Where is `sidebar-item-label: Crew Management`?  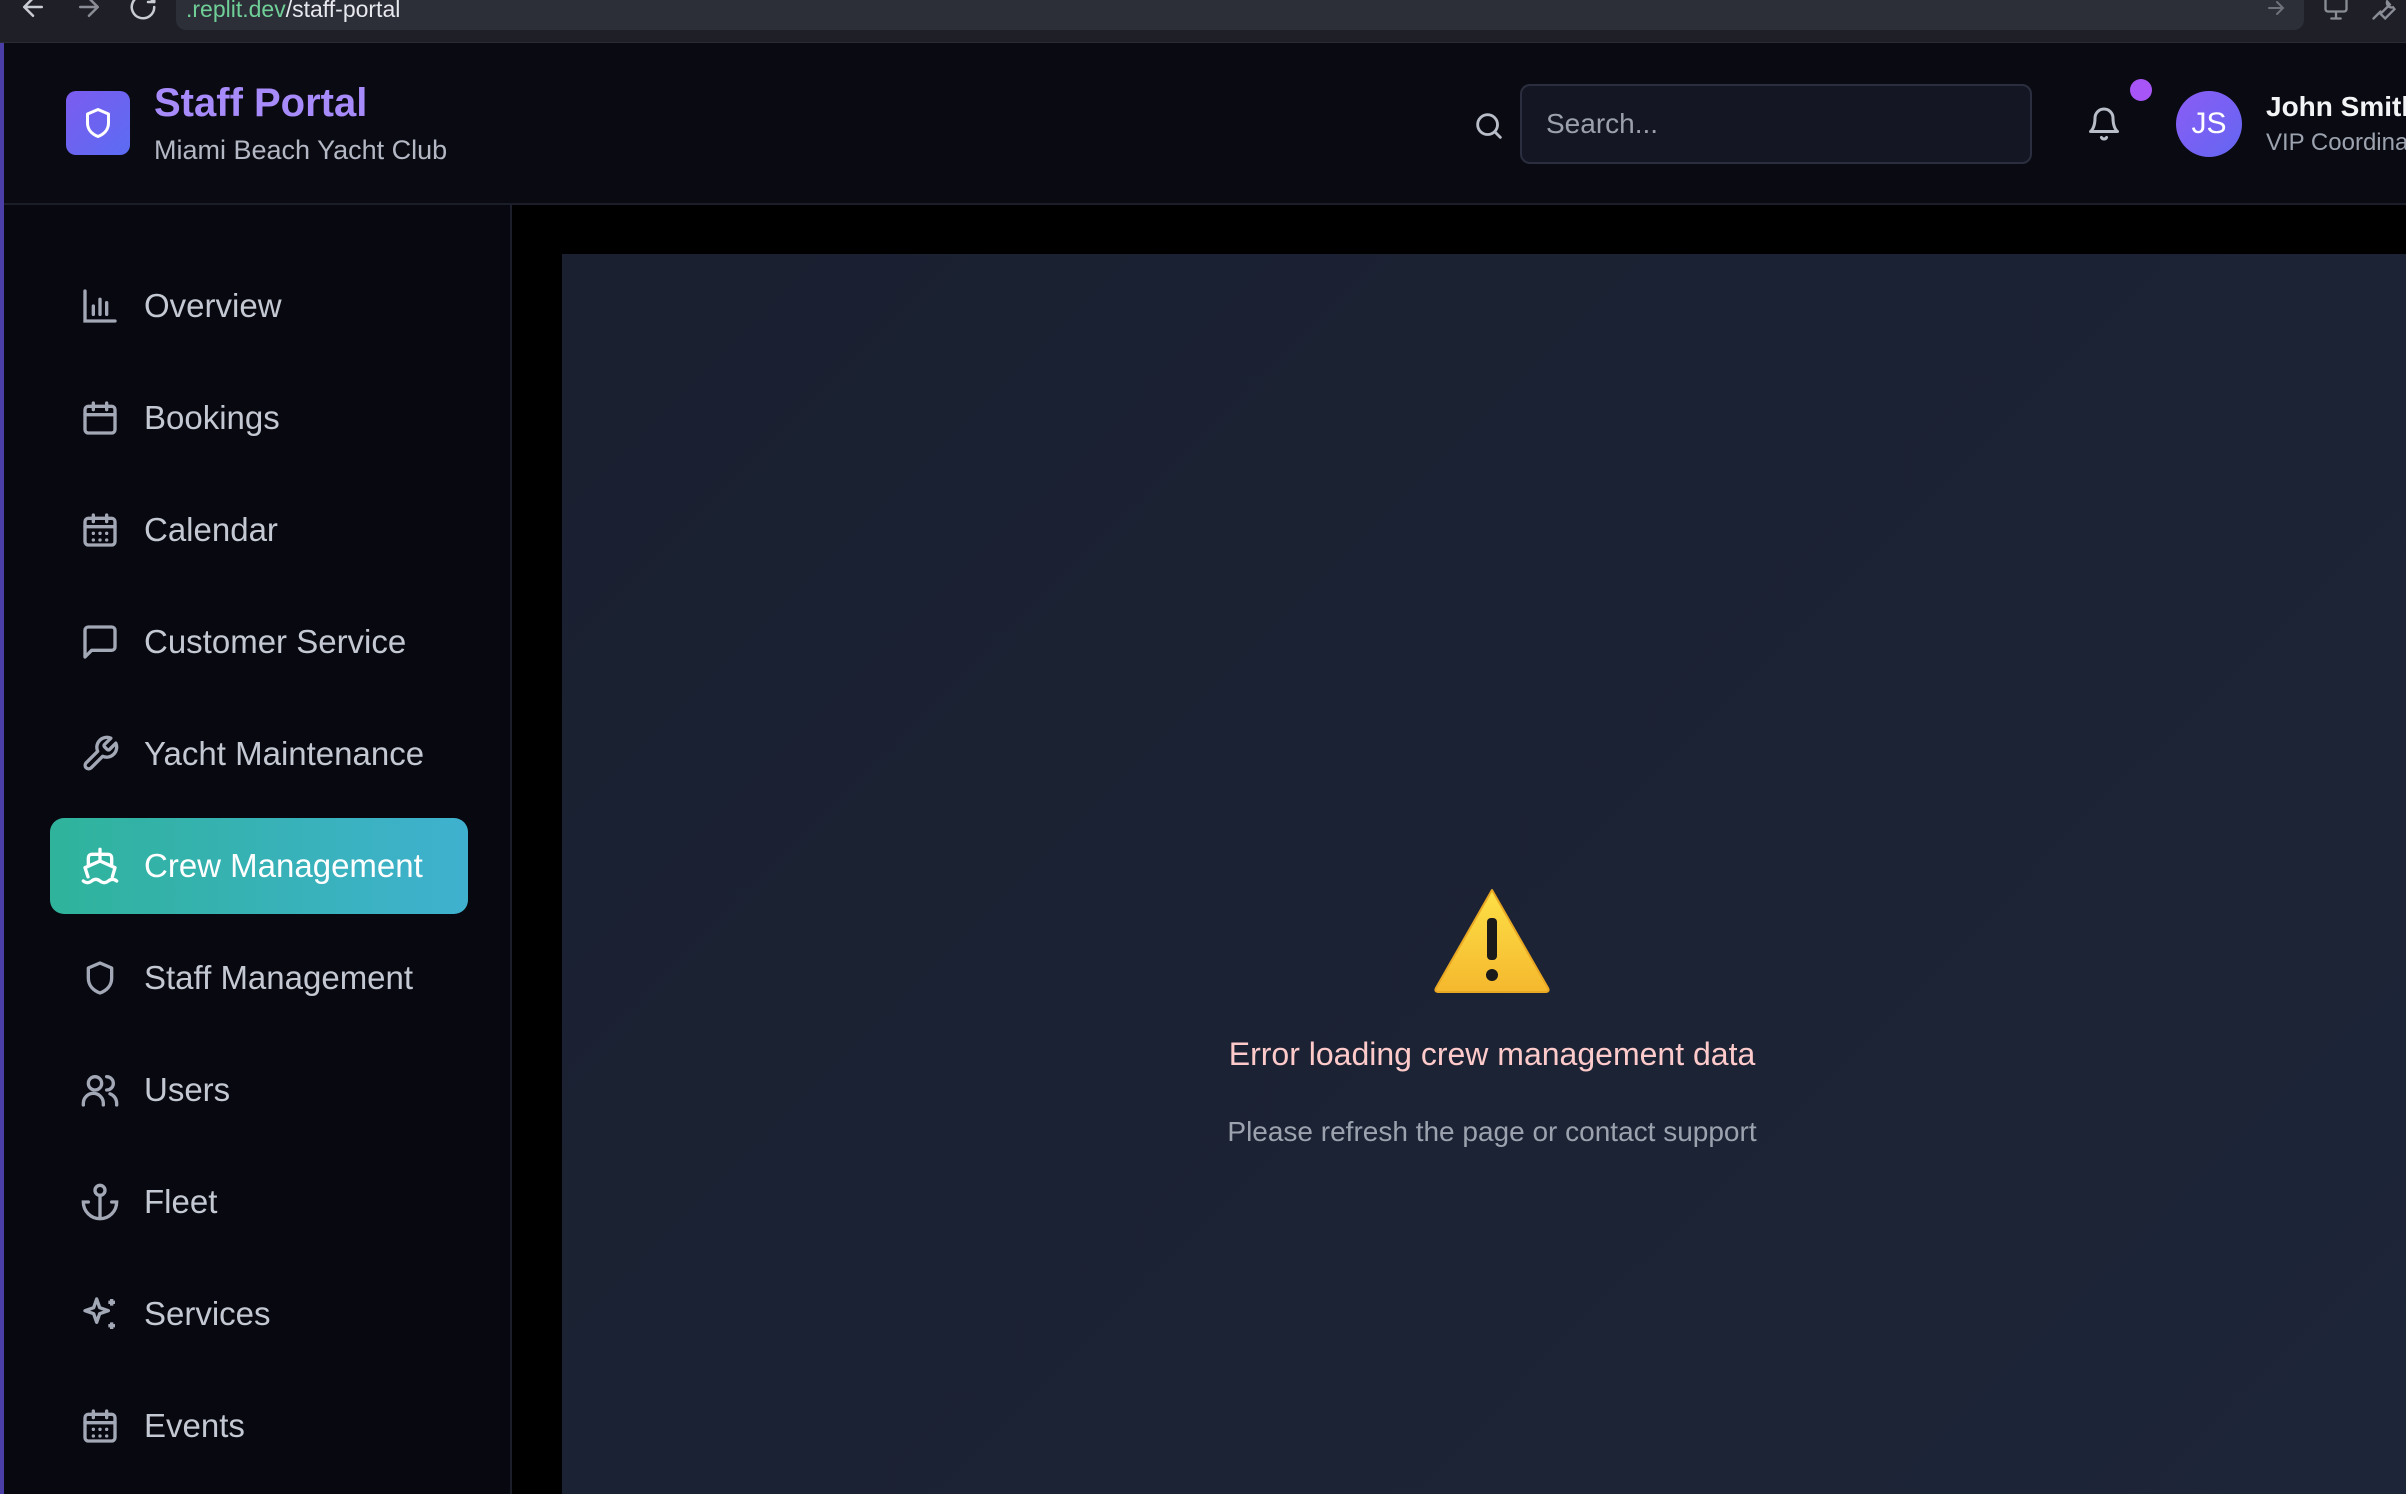 sidebar-item-label: Crew Management is located at coordinates (283, 865).